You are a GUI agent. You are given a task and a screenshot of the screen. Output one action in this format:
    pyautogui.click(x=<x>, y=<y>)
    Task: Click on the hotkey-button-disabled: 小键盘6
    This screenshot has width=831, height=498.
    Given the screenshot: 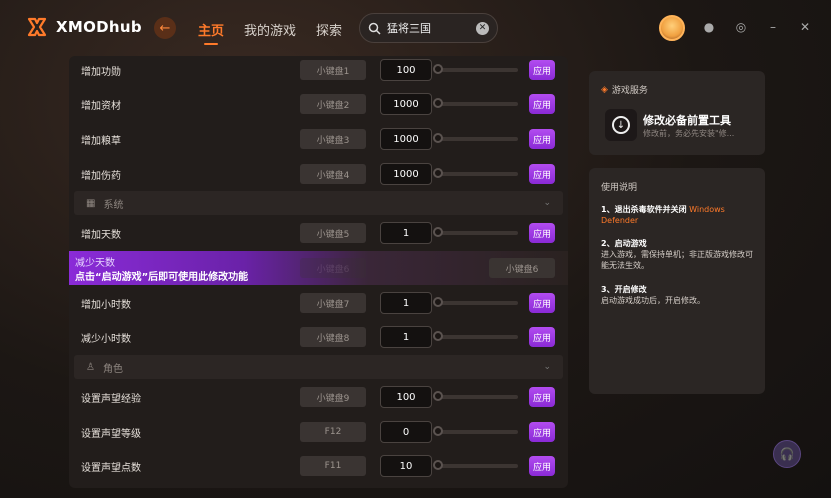 What is the action you would take?
    pyautogui.click(x=333, y=268)
    